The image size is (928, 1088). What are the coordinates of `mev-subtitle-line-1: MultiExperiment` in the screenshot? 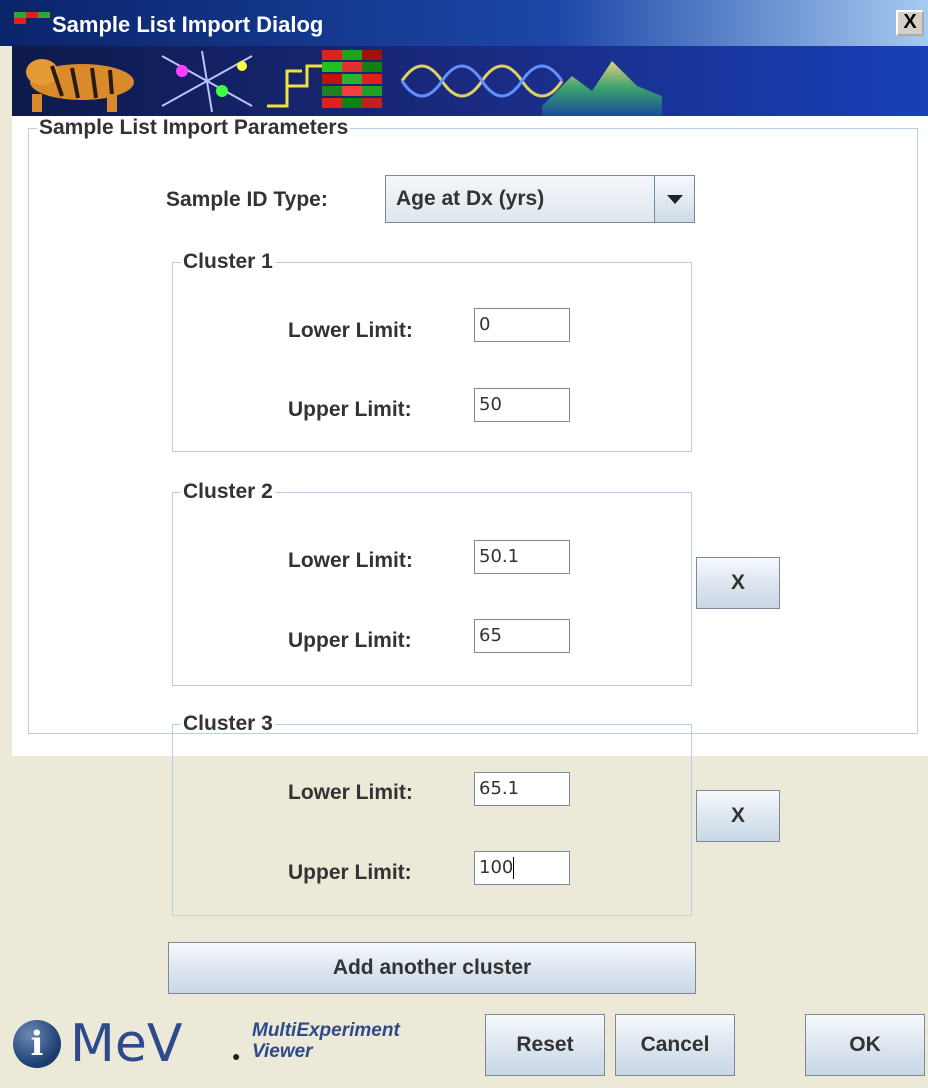 It's located at (326, 1030).